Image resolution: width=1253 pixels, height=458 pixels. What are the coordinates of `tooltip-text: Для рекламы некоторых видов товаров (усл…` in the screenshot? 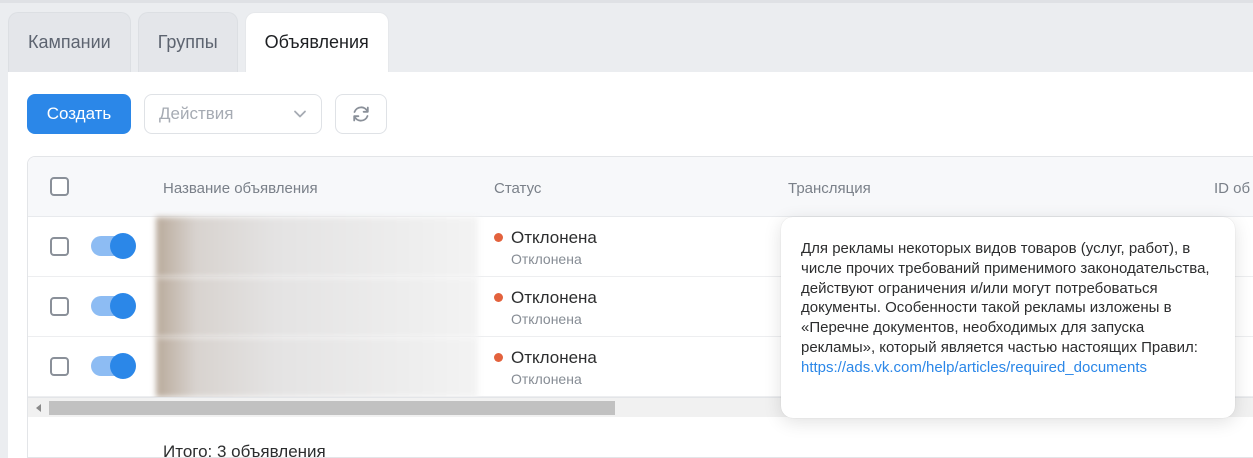 It's located at (1005, 298).